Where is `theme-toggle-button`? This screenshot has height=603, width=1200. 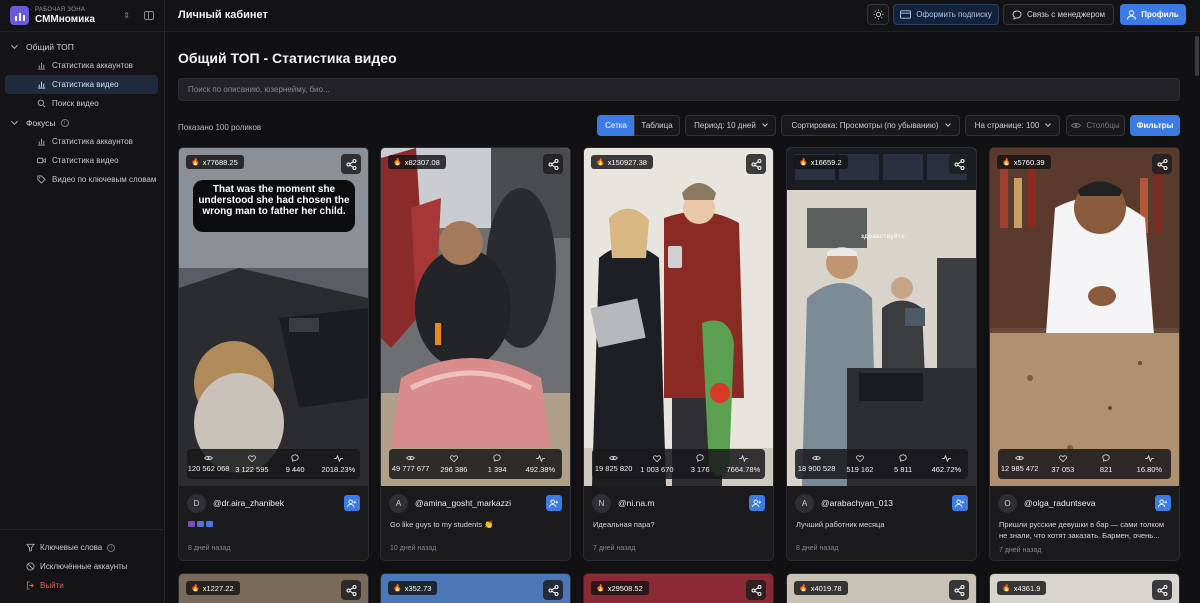 theme-toggle-button is located at coordinates (878, 14).